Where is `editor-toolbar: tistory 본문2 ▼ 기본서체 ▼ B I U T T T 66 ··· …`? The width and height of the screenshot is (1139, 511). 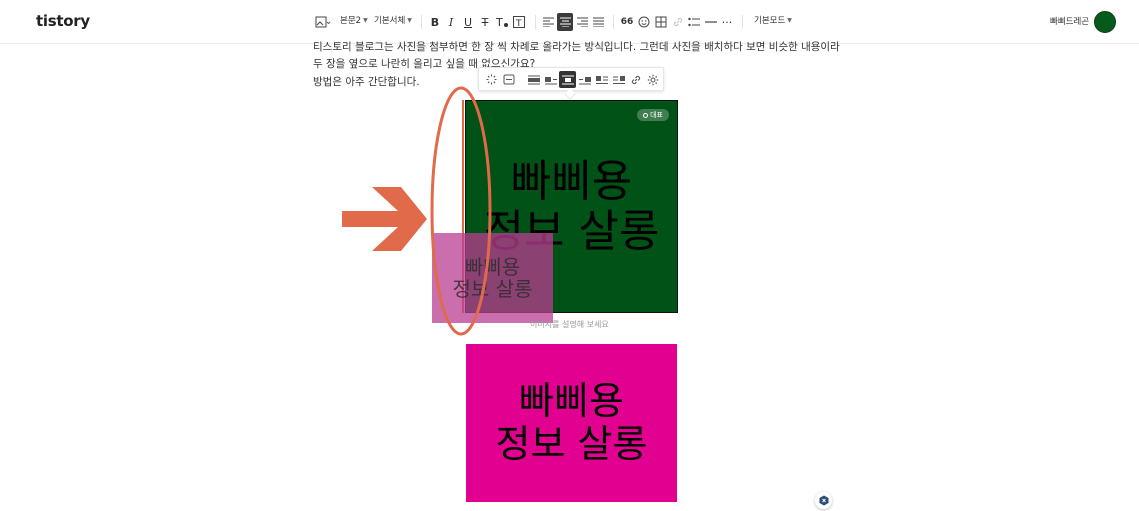 editor-toolbar: tistory 본문2 ▼ 기본서체 ▼ B I U T T T 66 ··· … is located at coordinates (569, 22).